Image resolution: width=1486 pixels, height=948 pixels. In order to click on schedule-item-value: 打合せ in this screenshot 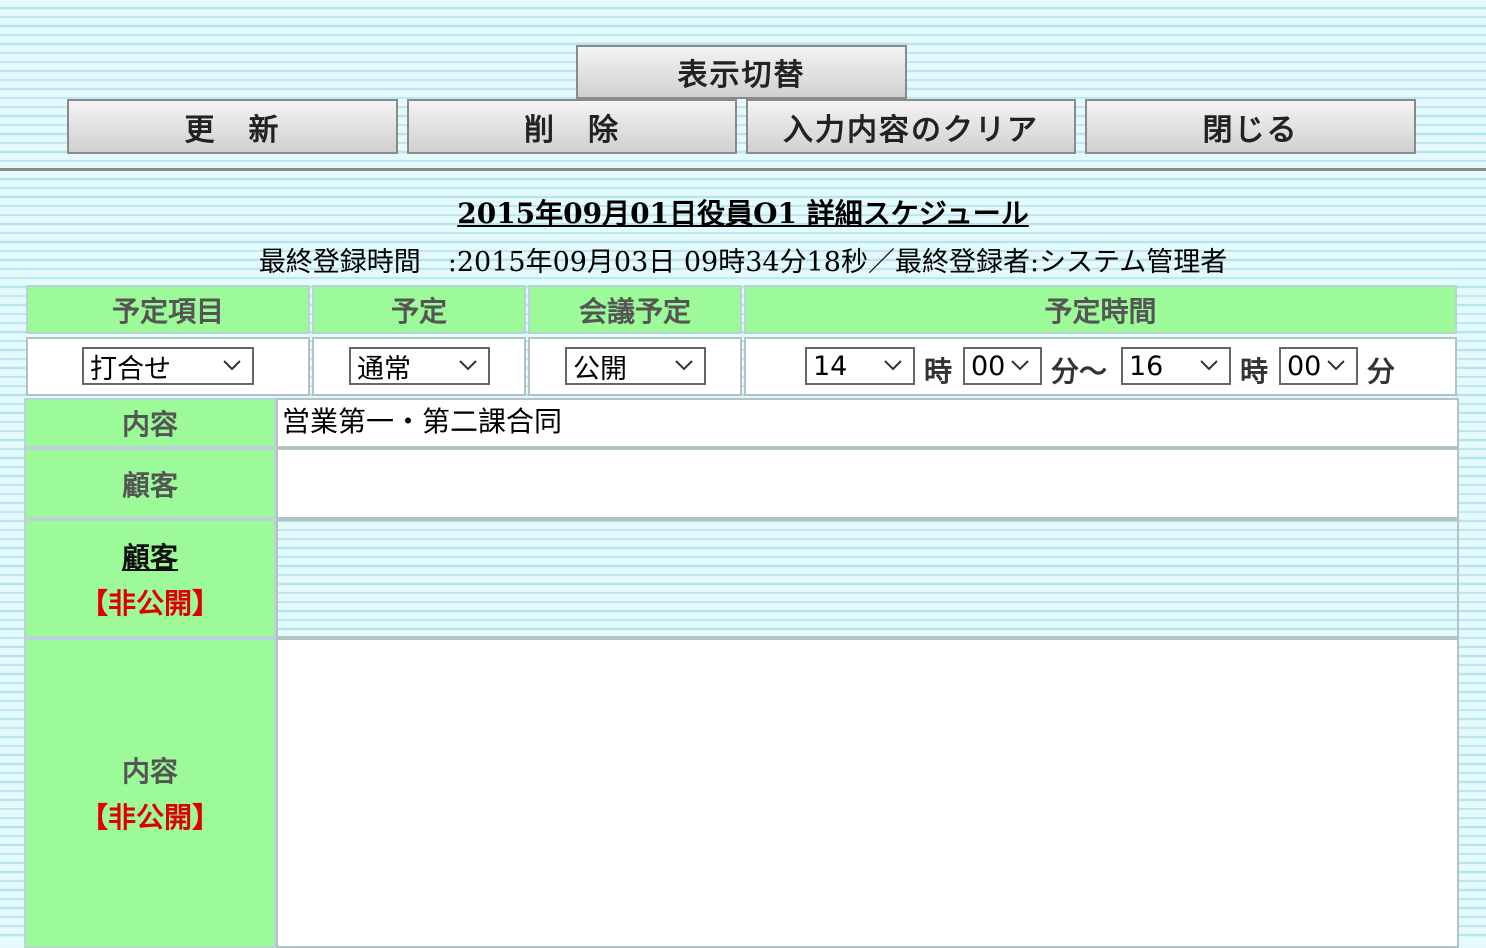, I will do `click(130, 369)`.